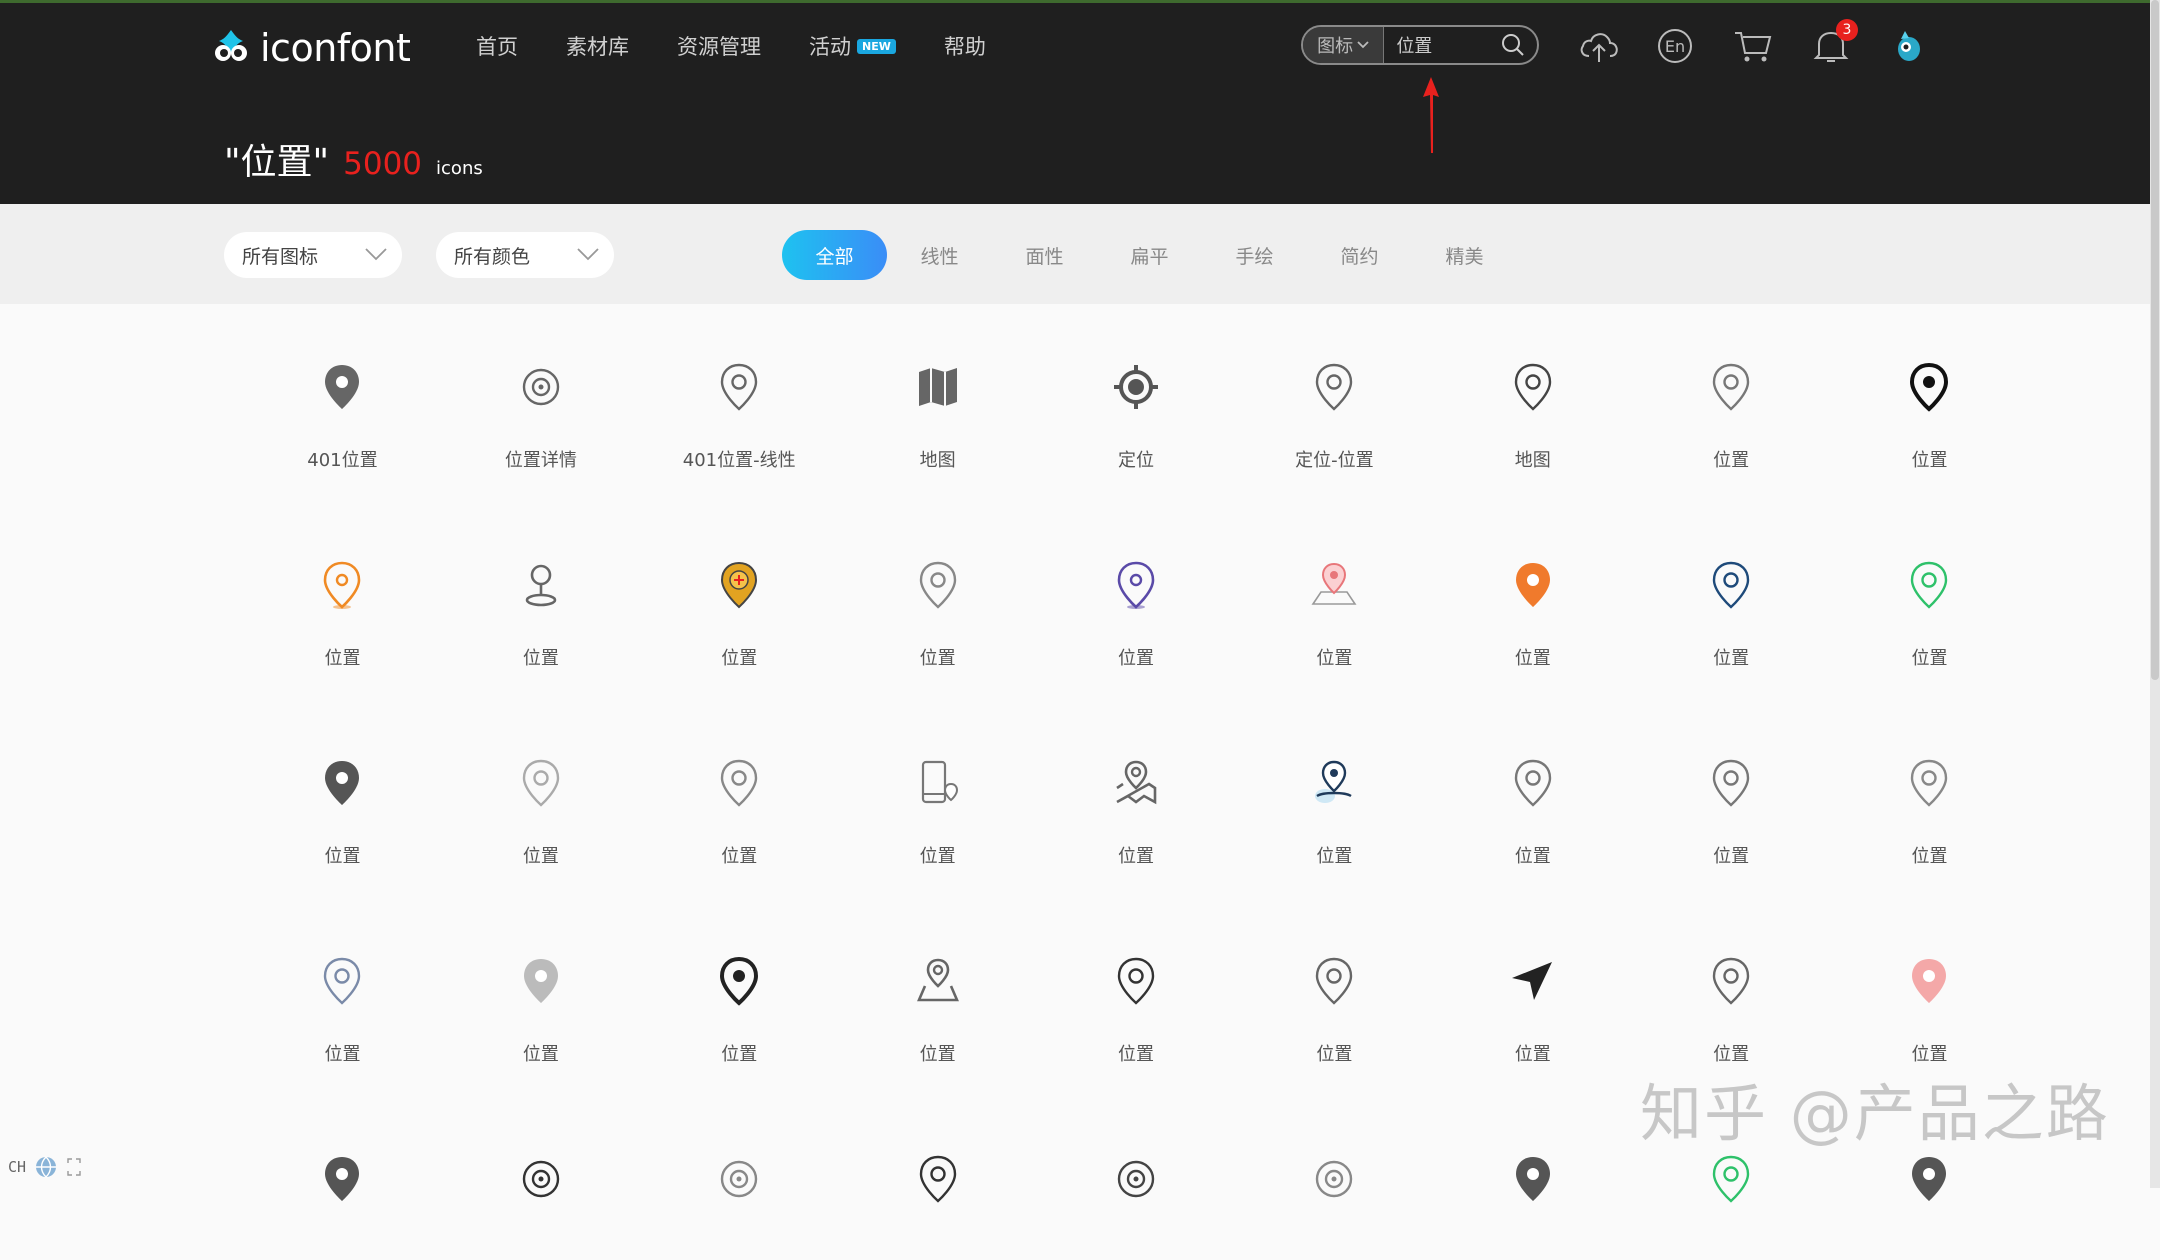  What do you see at coordinates (1136, 387) in the screenshot?
I see `gps-locate-icon` at bounding box center [1136, 387].